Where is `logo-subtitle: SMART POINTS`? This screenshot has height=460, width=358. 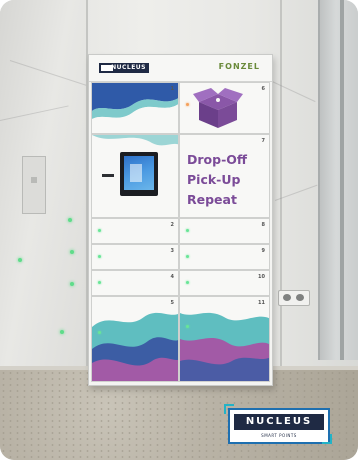
logo-subtitle: SMART POINTS is located at coordinates (279, 435).